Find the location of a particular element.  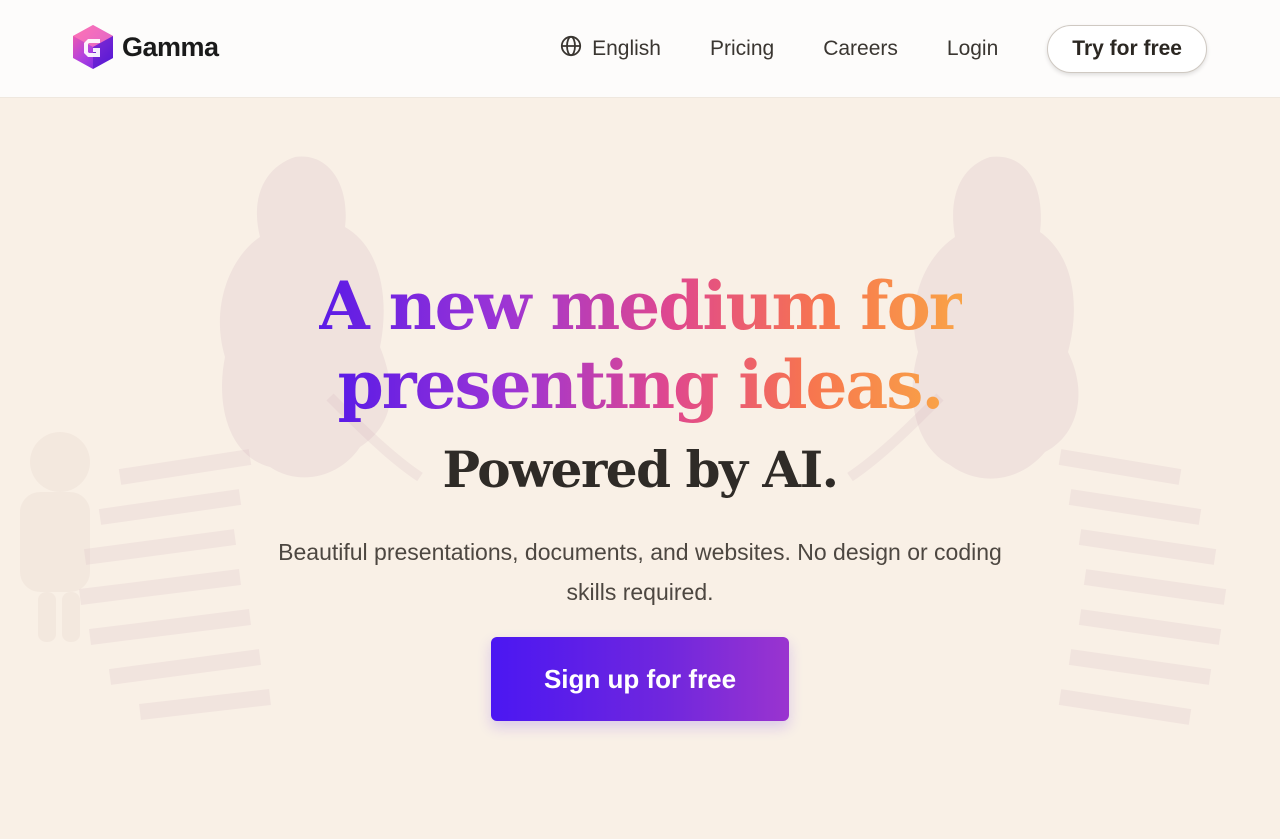

try-for-free-button: Try for free is located at coordinates (1127, 49).